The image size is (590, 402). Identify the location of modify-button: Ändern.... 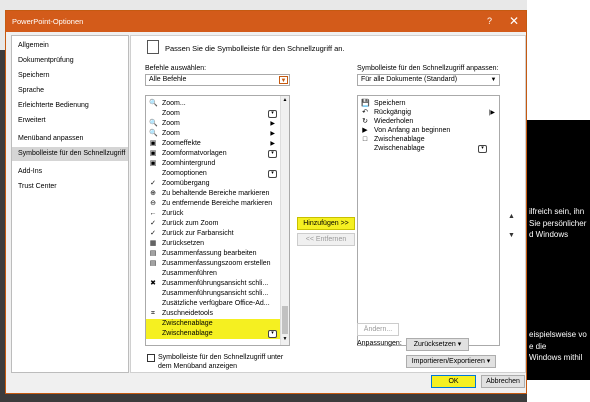
(378, 329).